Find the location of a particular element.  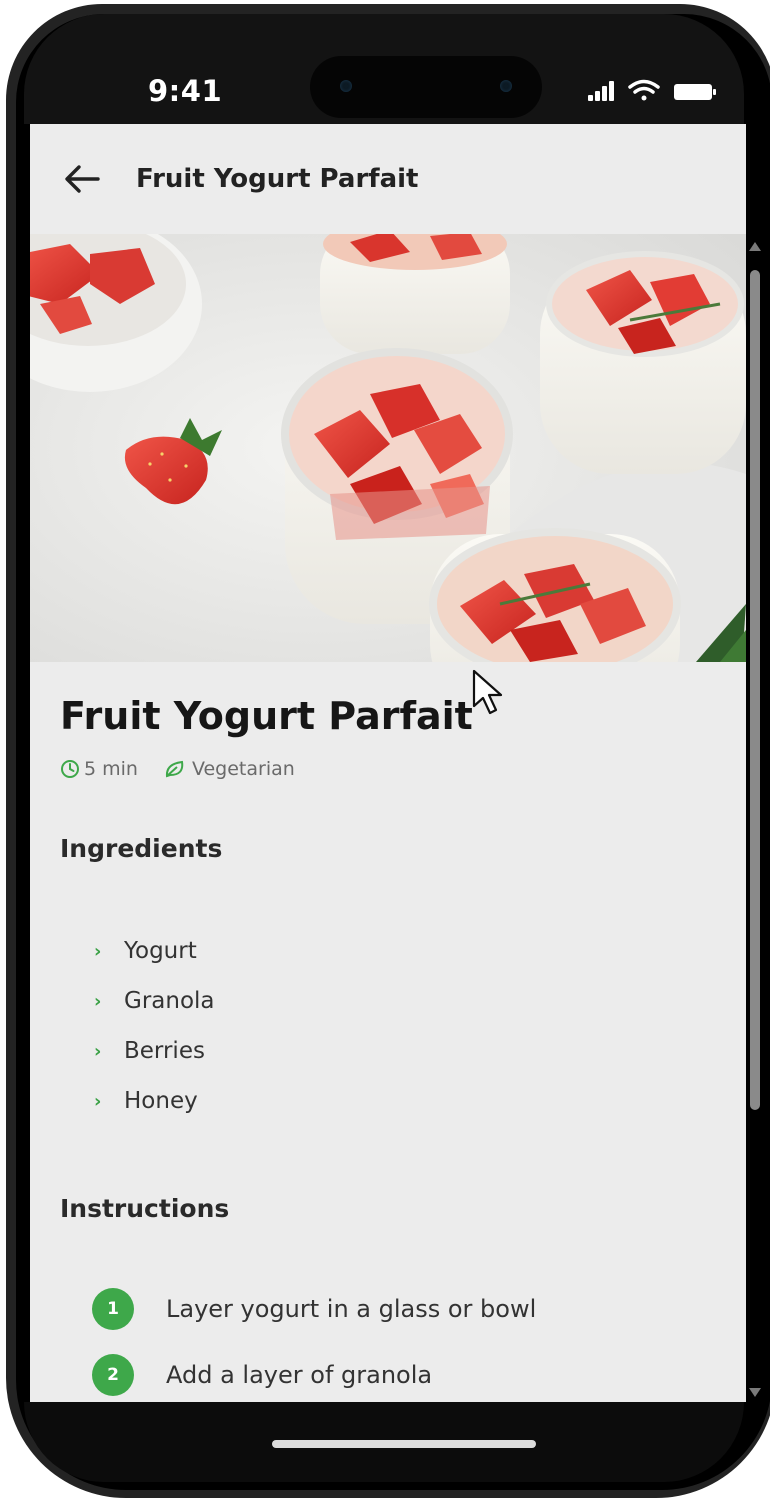

app-bar: Fruit Yogurt Parfait is located at coordinates (388, 179).